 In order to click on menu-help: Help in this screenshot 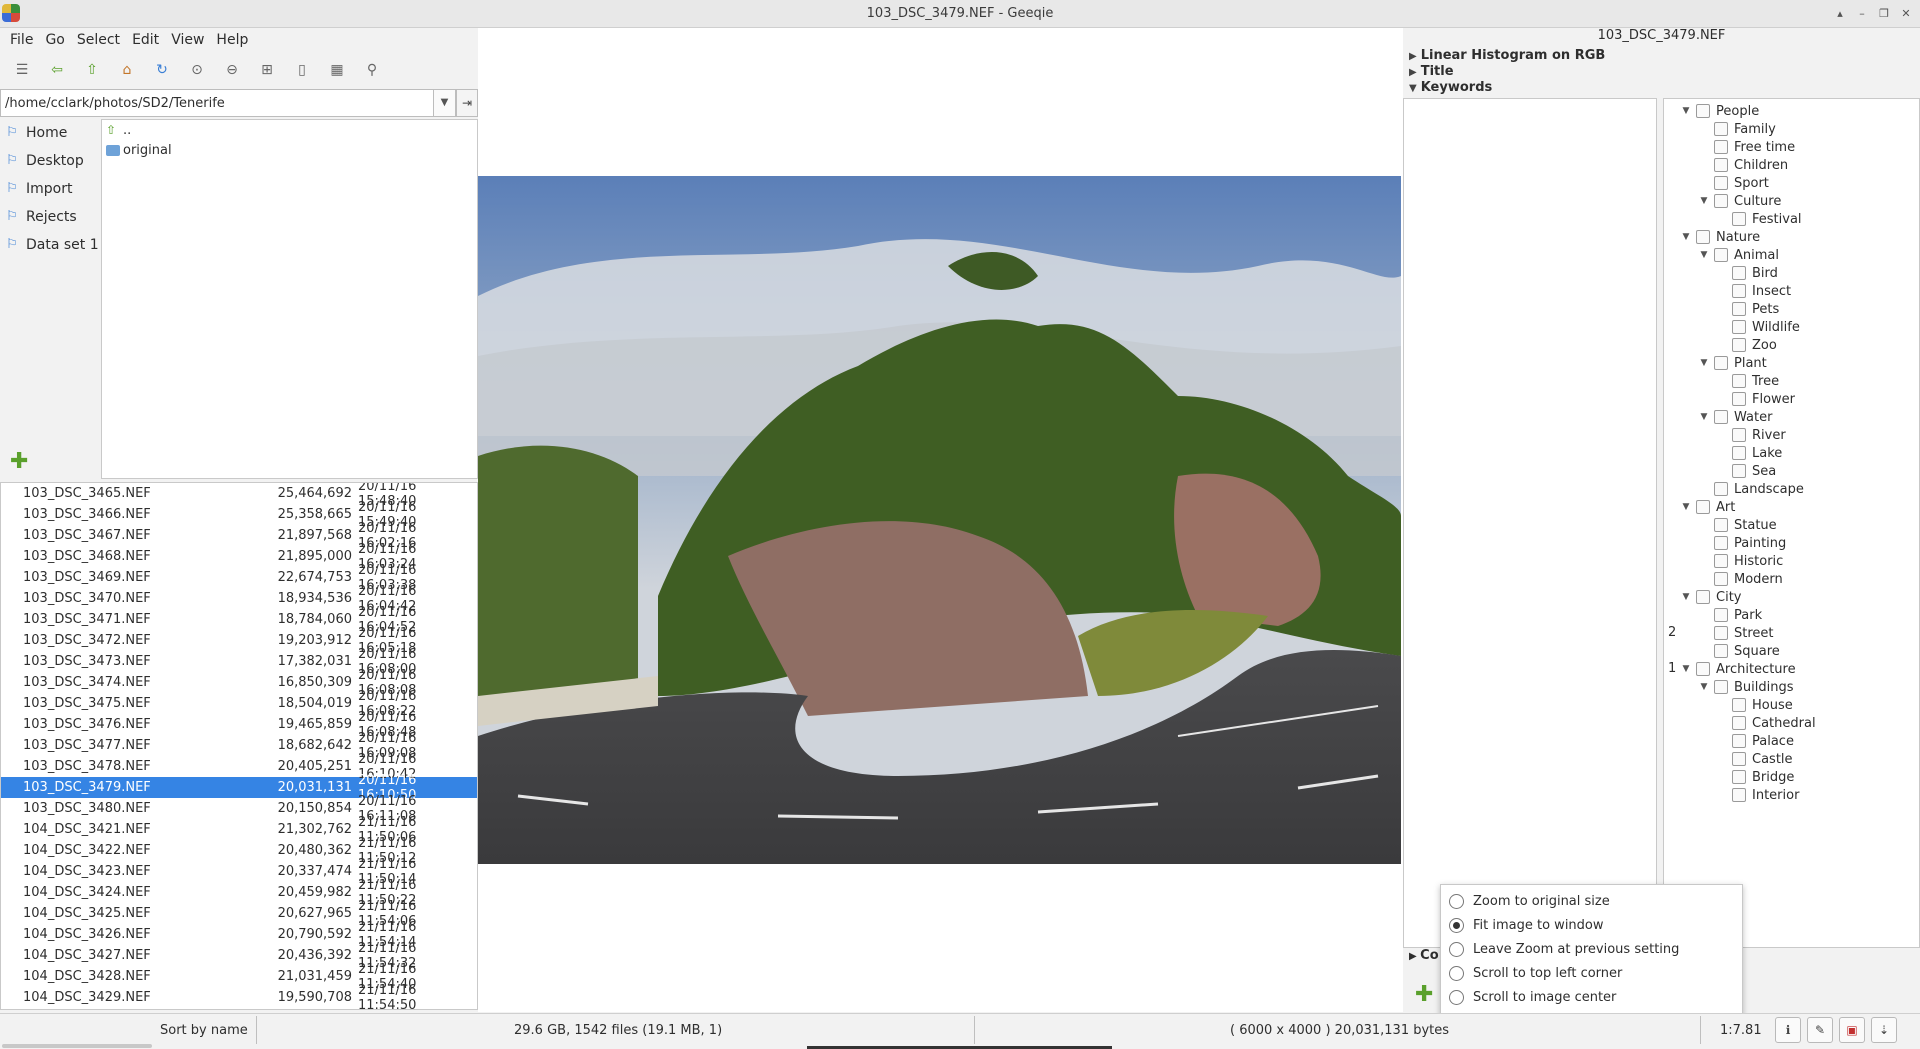, I will do `click(236, 40)`.